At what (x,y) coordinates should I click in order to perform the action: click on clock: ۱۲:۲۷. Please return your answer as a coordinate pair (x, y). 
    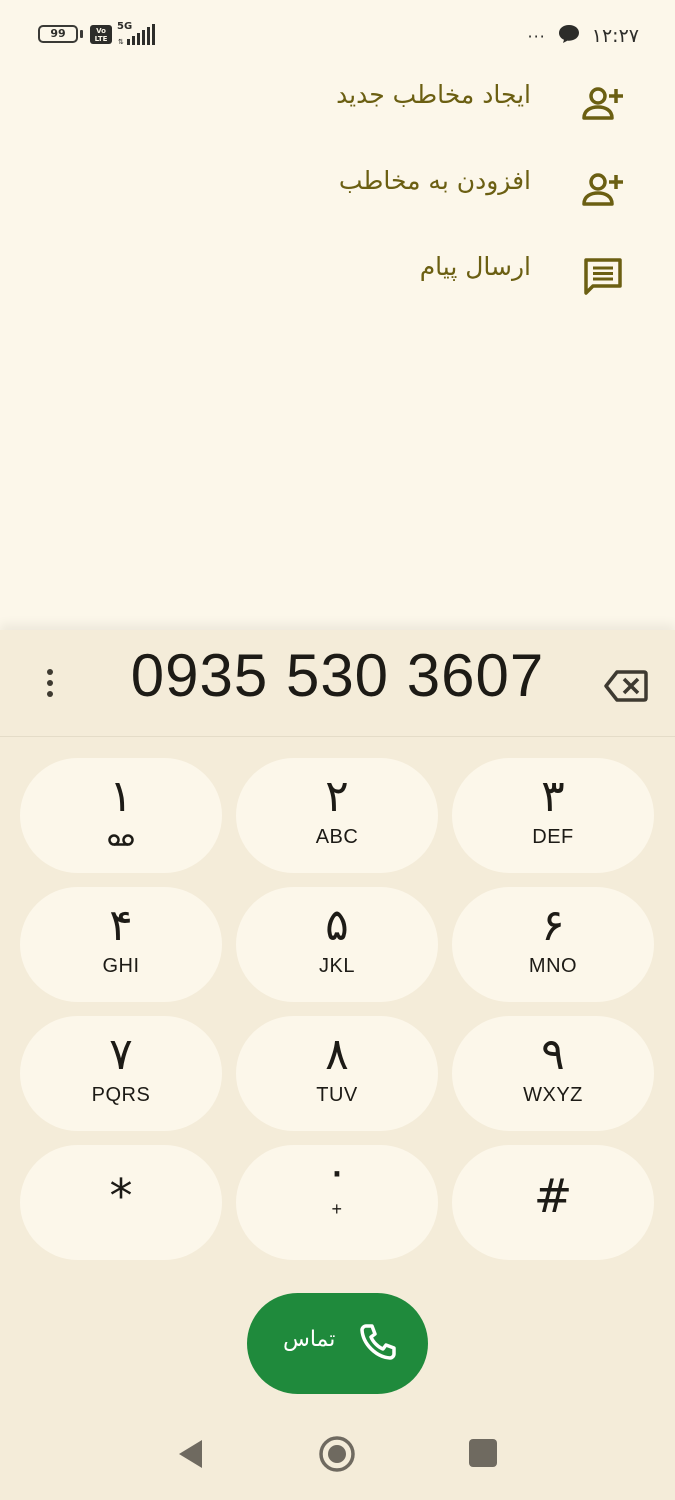
    Looking at the image, I should click on (615, 36).